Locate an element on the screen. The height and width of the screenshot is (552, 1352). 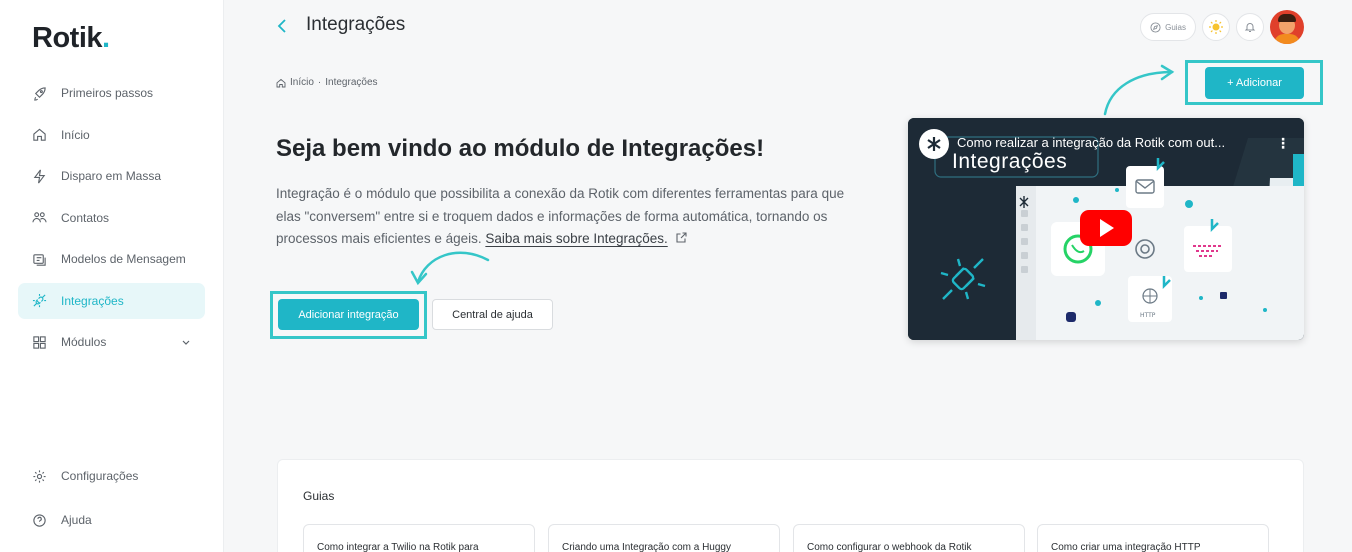
http-badge: HTTP is located at coordinates (1148, 315).